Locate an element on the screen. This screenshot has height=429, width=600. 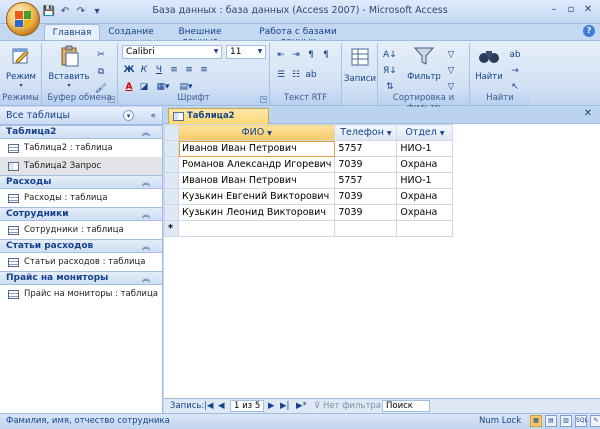
filter-button: Фильтр is located at coordinates (424, 63).